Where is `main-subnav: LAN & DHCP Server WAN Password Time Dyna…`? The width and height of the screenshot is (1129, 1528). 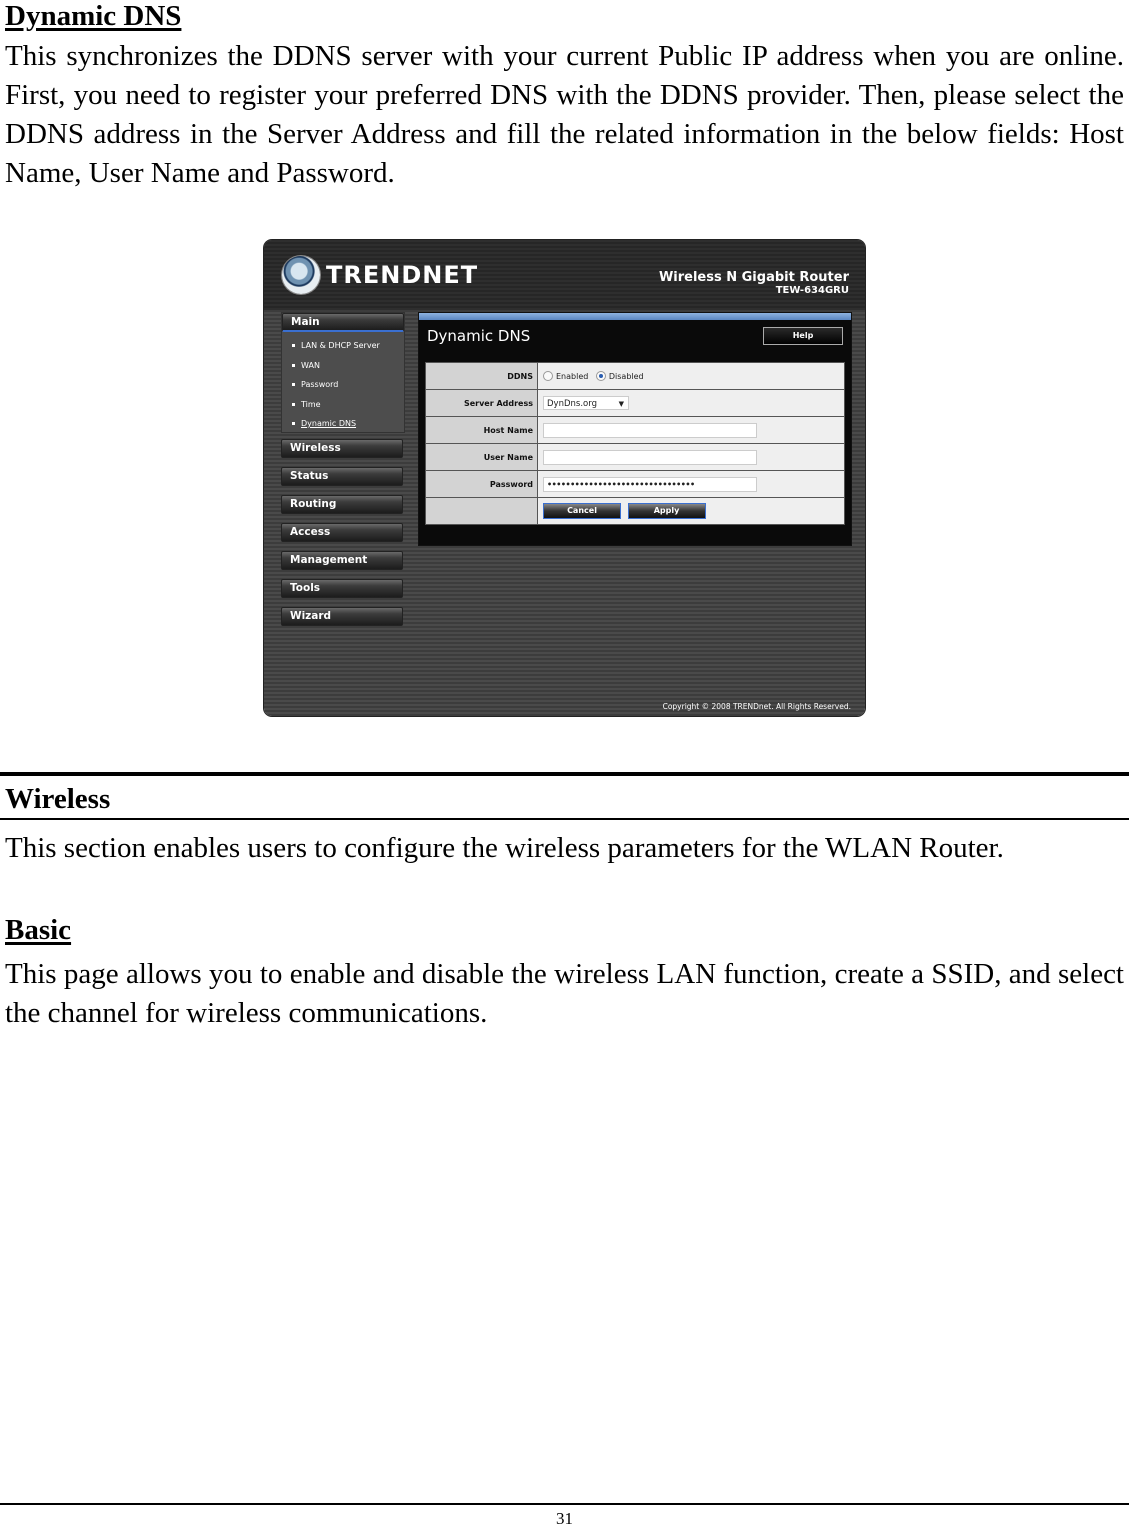 main-subnav: LAN & DHCP Server WAN Password Time Dyna… is located at coordinates (343, 383).